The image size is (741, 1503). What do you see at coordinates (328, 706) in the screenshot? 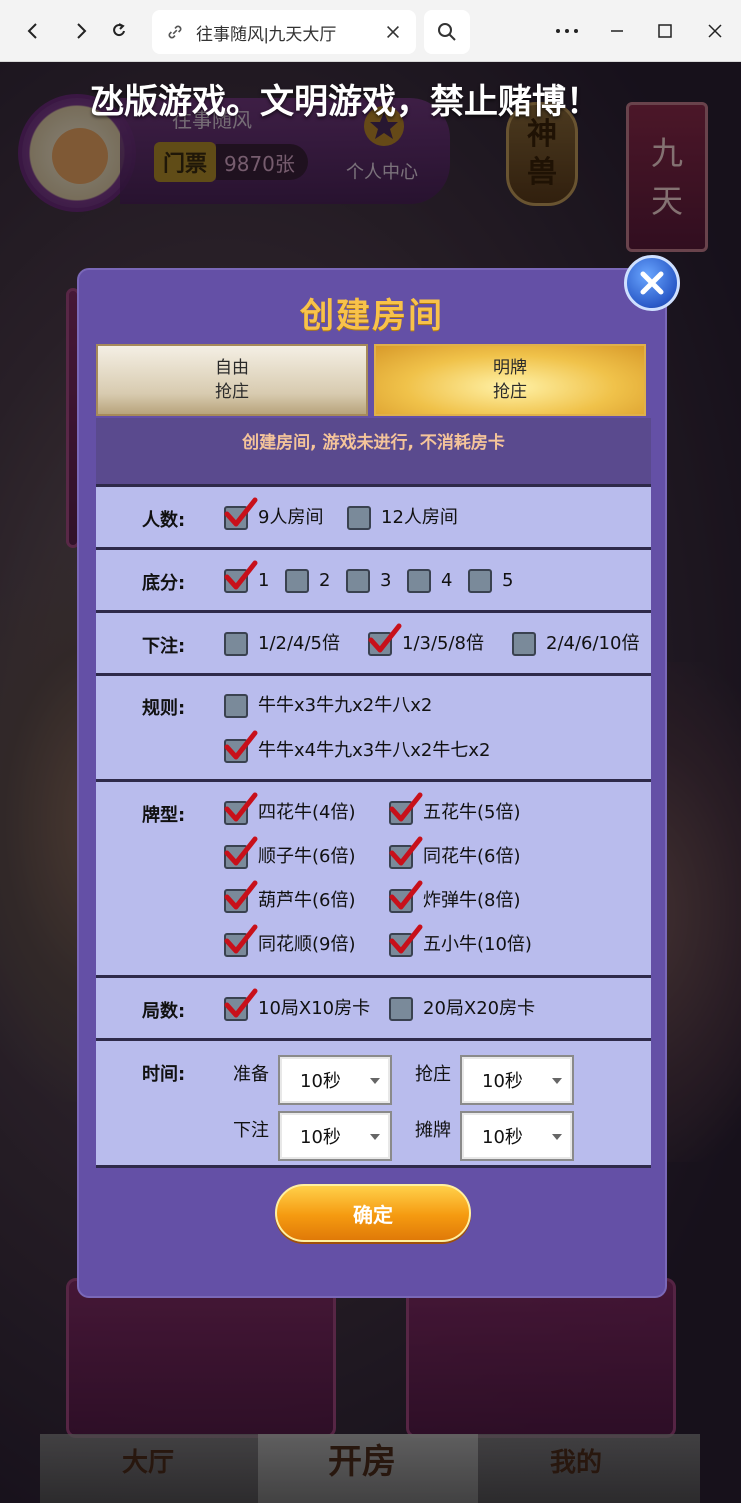
I see `option-rule-1: 牛牛x3牛九x2牛八x2` at bounding box center [328, 706].